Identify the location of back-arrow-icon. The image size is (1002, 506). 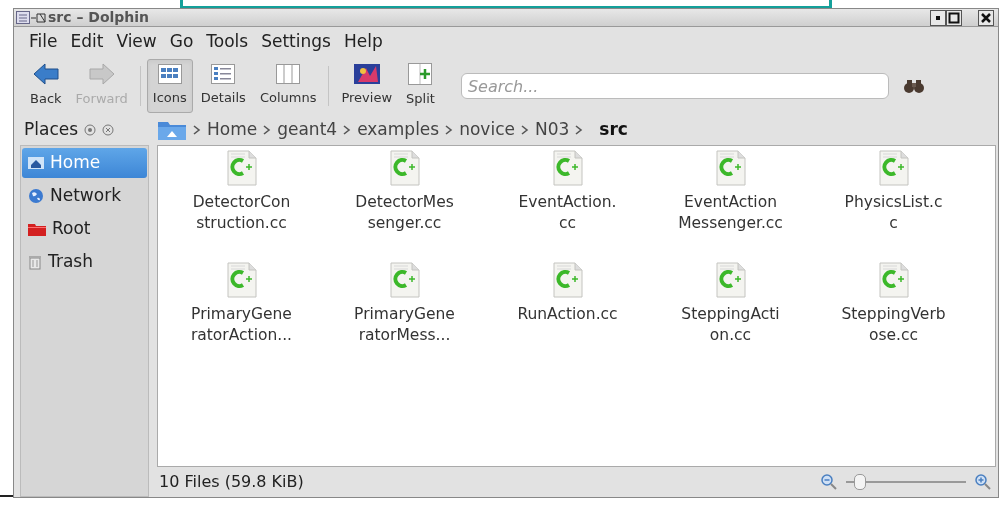
(45, 74).